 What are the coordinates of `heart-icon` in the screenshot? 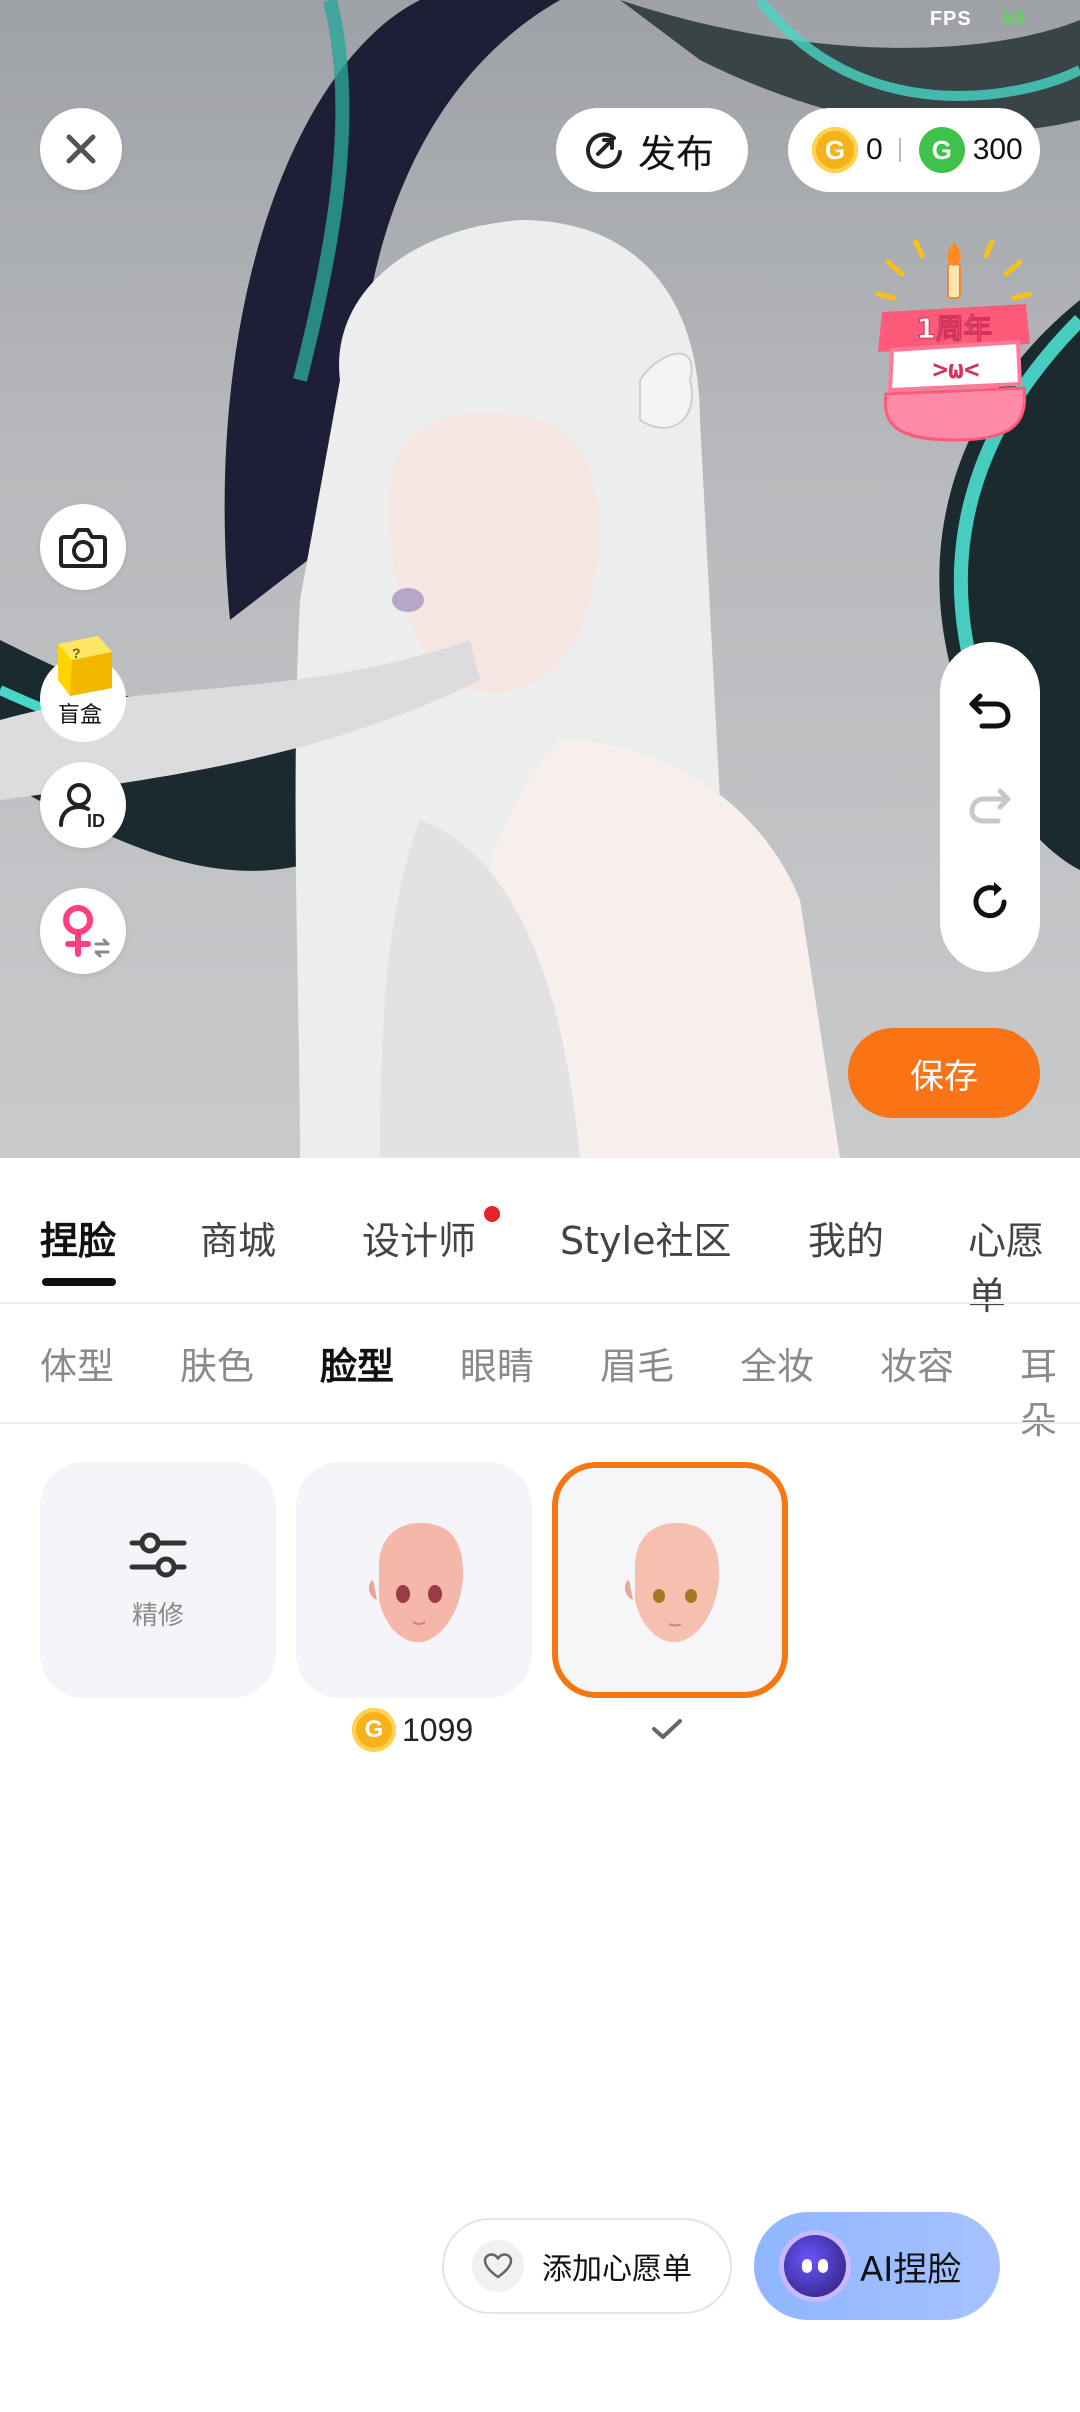 It's located at (498, 2266).